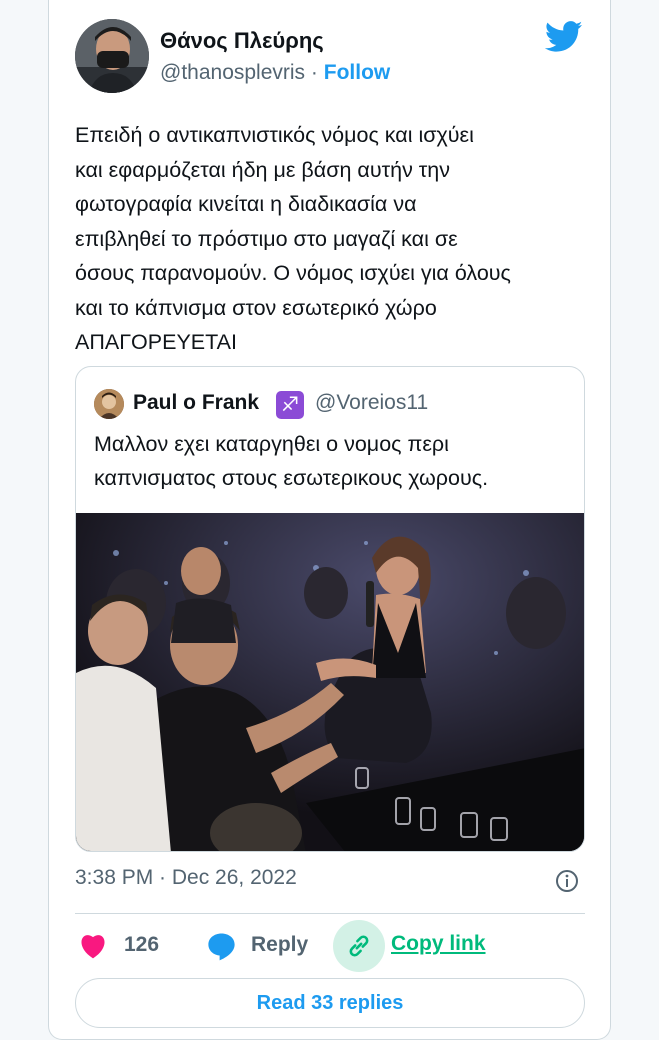 The height and width of the screenshot is (1040, 659). I want to click on twitter-bird-icon, so click(564, 37).